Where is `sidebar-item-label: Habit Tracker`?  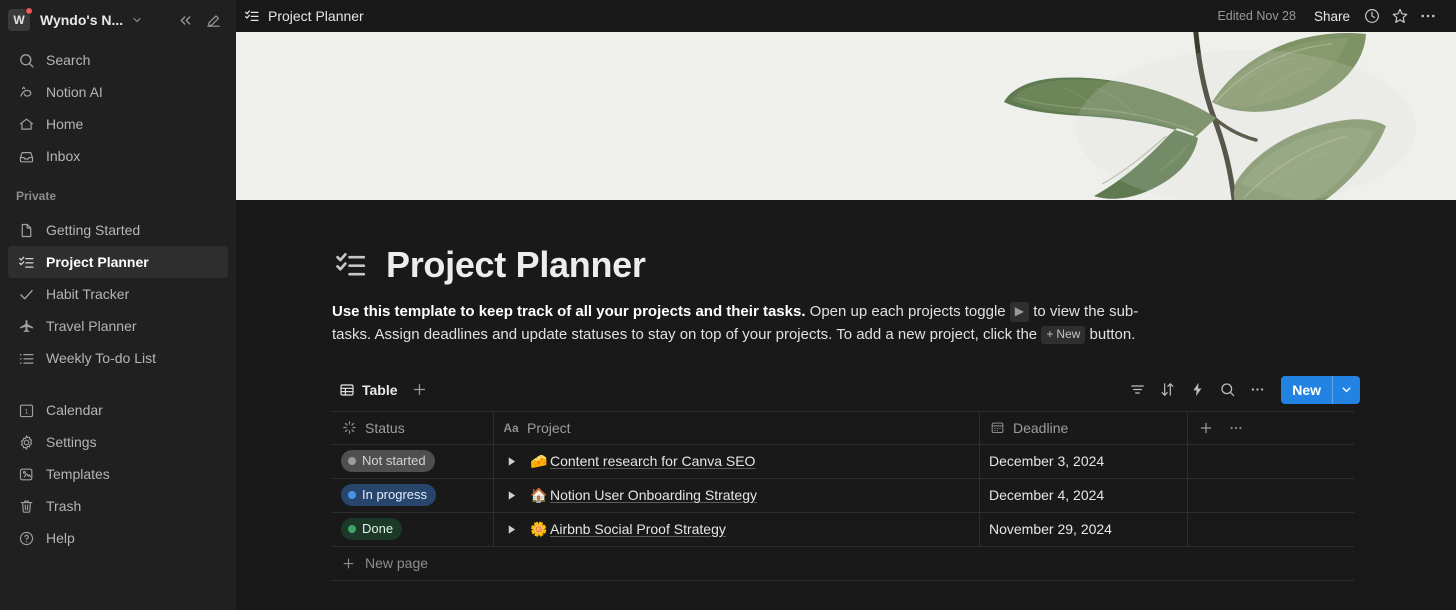
sidebar-item-label: Habit Tracker is located at coordinates (88, 294).